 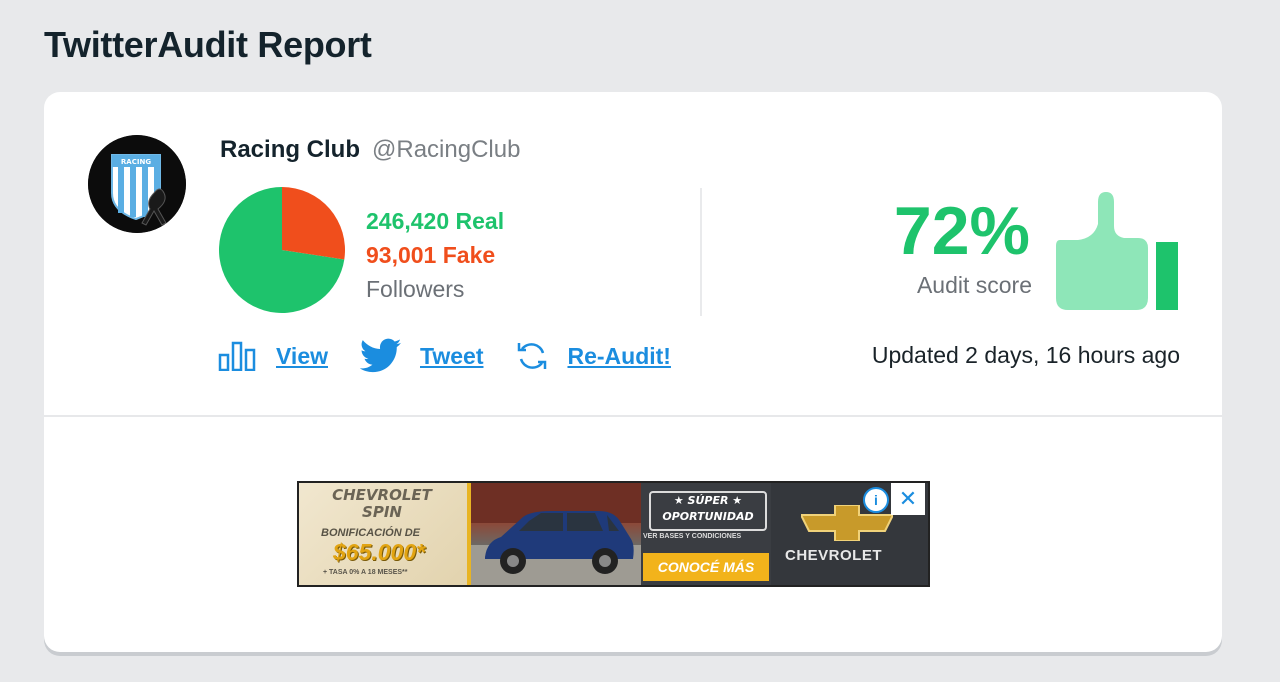 What do you see at coordinates (1025, 355) in the screenshot?
I see `updated-timestamp: Updated 2 days, 16 hours ago` at bounding box center [1025, 355].